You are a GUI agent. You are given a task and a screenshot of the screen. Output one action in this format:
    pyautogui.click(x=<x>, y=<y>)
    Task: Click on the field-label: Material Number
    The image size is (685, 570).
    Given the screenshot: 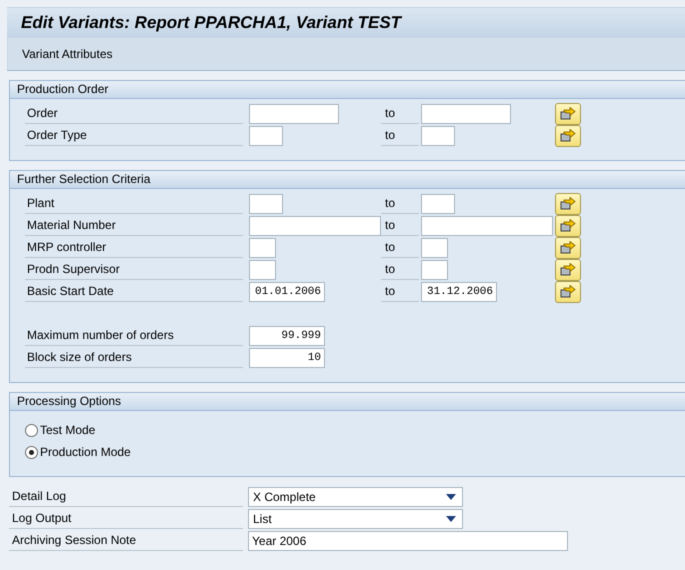 What is the action you would take?
    pyautogui.click(x=134, y=226)
    